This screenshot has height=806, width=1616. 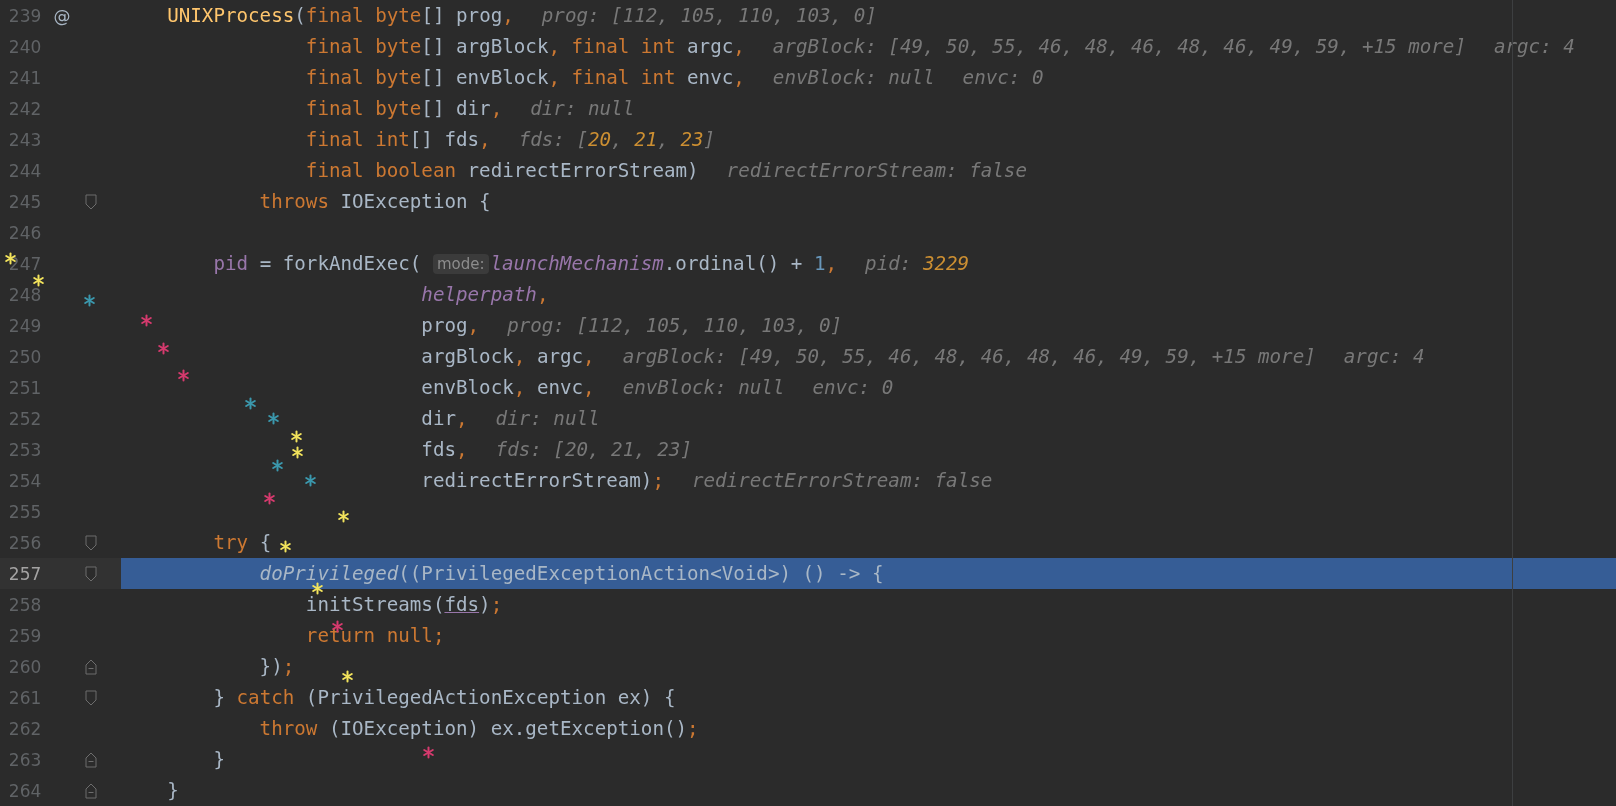 I want to click on code-text: argBlock, argc,, so click(x=507, y=357).